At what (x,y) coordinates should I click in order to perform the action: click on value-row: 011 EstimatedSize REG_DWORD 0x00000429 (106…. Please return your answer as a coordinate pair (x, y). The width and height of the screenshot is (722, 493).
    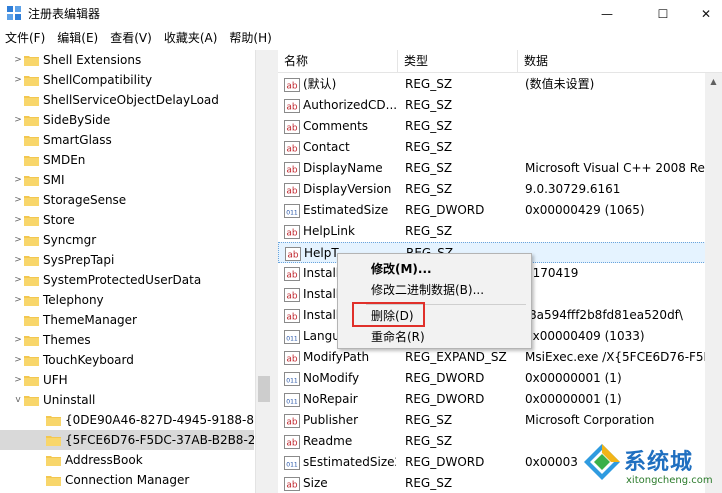
    Looking at the image, I should click on (500, 210).